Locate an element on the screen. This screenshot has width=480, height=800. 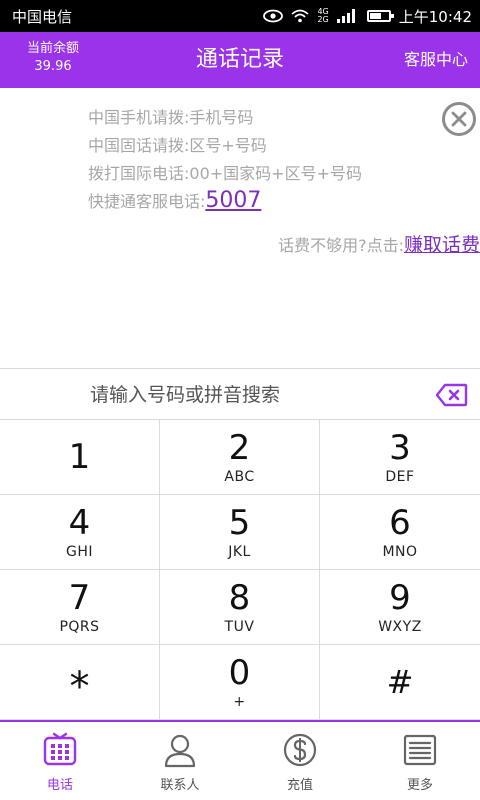
contact-person-icon is located at coordinates (180, 751).